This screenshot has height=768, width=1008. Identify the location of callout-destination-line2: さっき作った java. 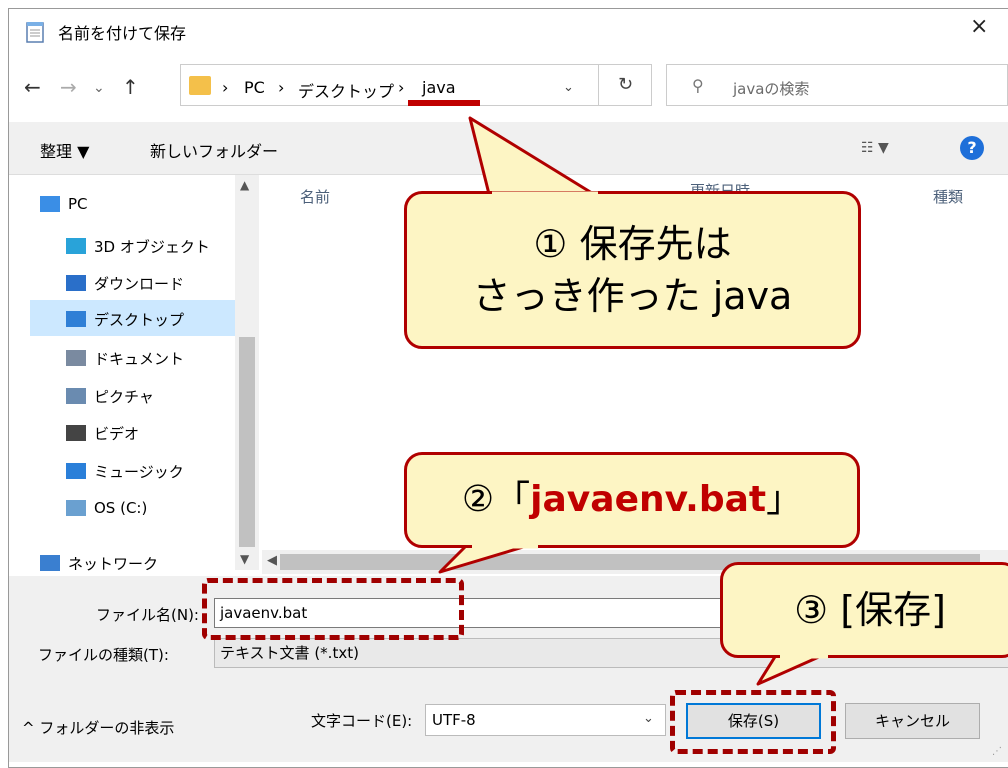
(632, 296).